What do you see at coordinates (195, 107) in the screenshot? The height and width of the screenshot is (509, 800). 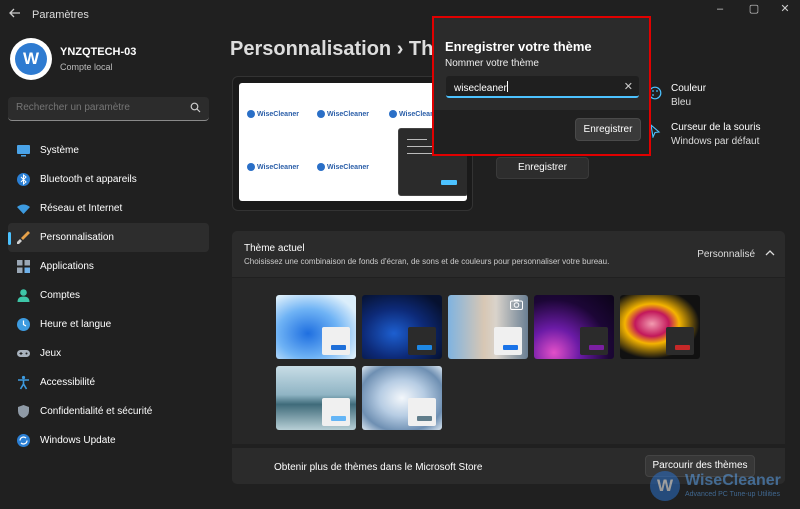 I see `search-icon` at bounding box center [195, 107].